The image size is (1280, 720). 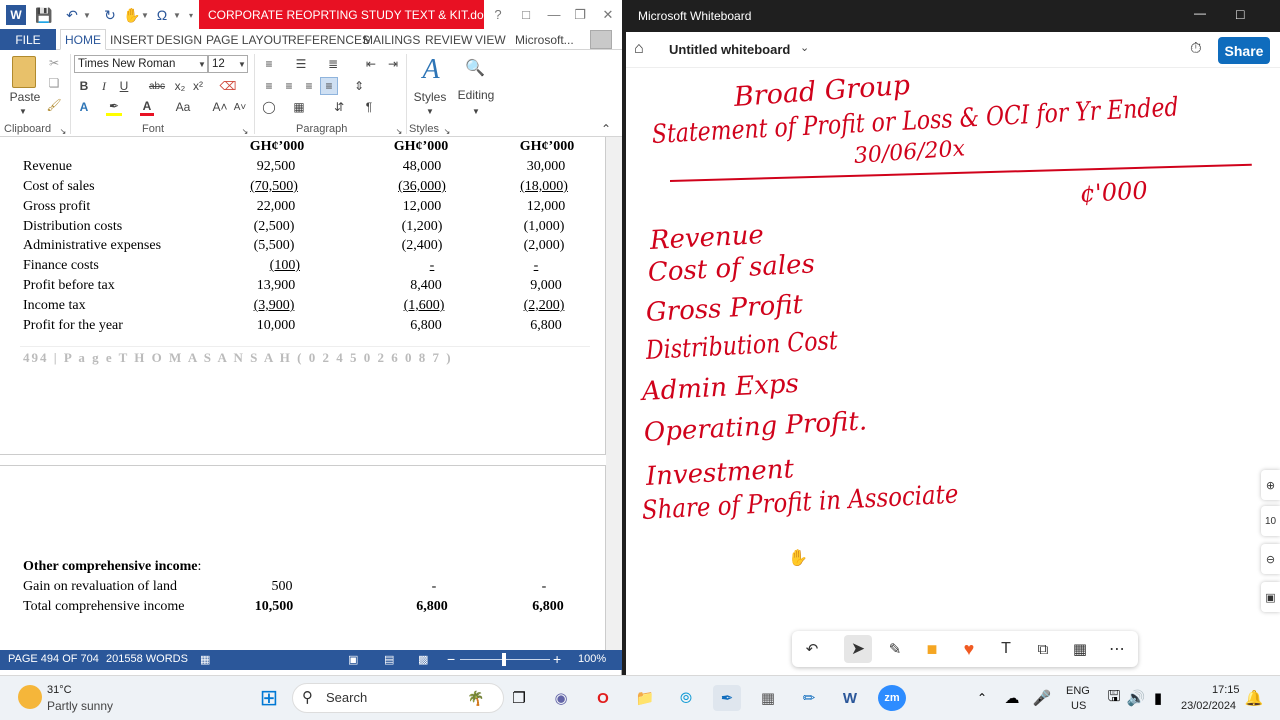 I want to click on decrease-indent-icon: ⇤, so click(x=371, y=64).